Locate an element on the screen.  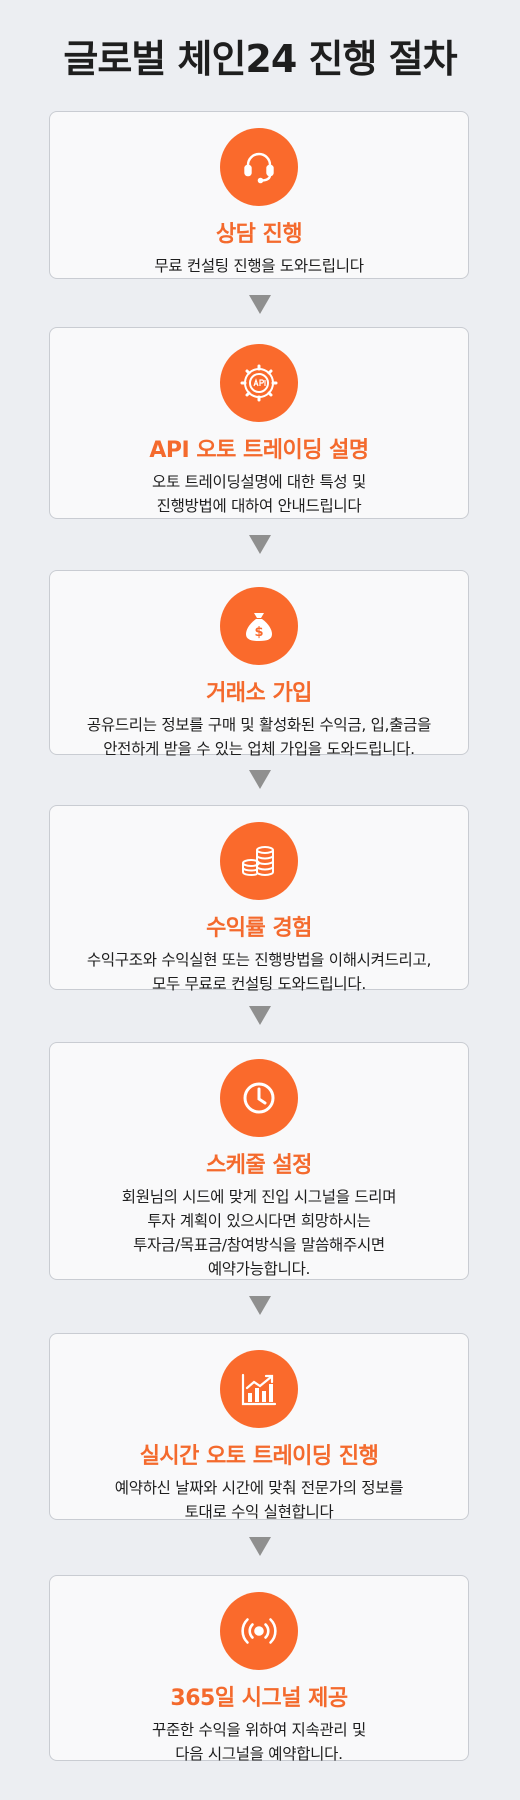
step-description: 예약하신 날짜와 시간에 맞춰 전문가의 정보를 토대로 수익 실현합니다 is located at coordinates (259, 1500).